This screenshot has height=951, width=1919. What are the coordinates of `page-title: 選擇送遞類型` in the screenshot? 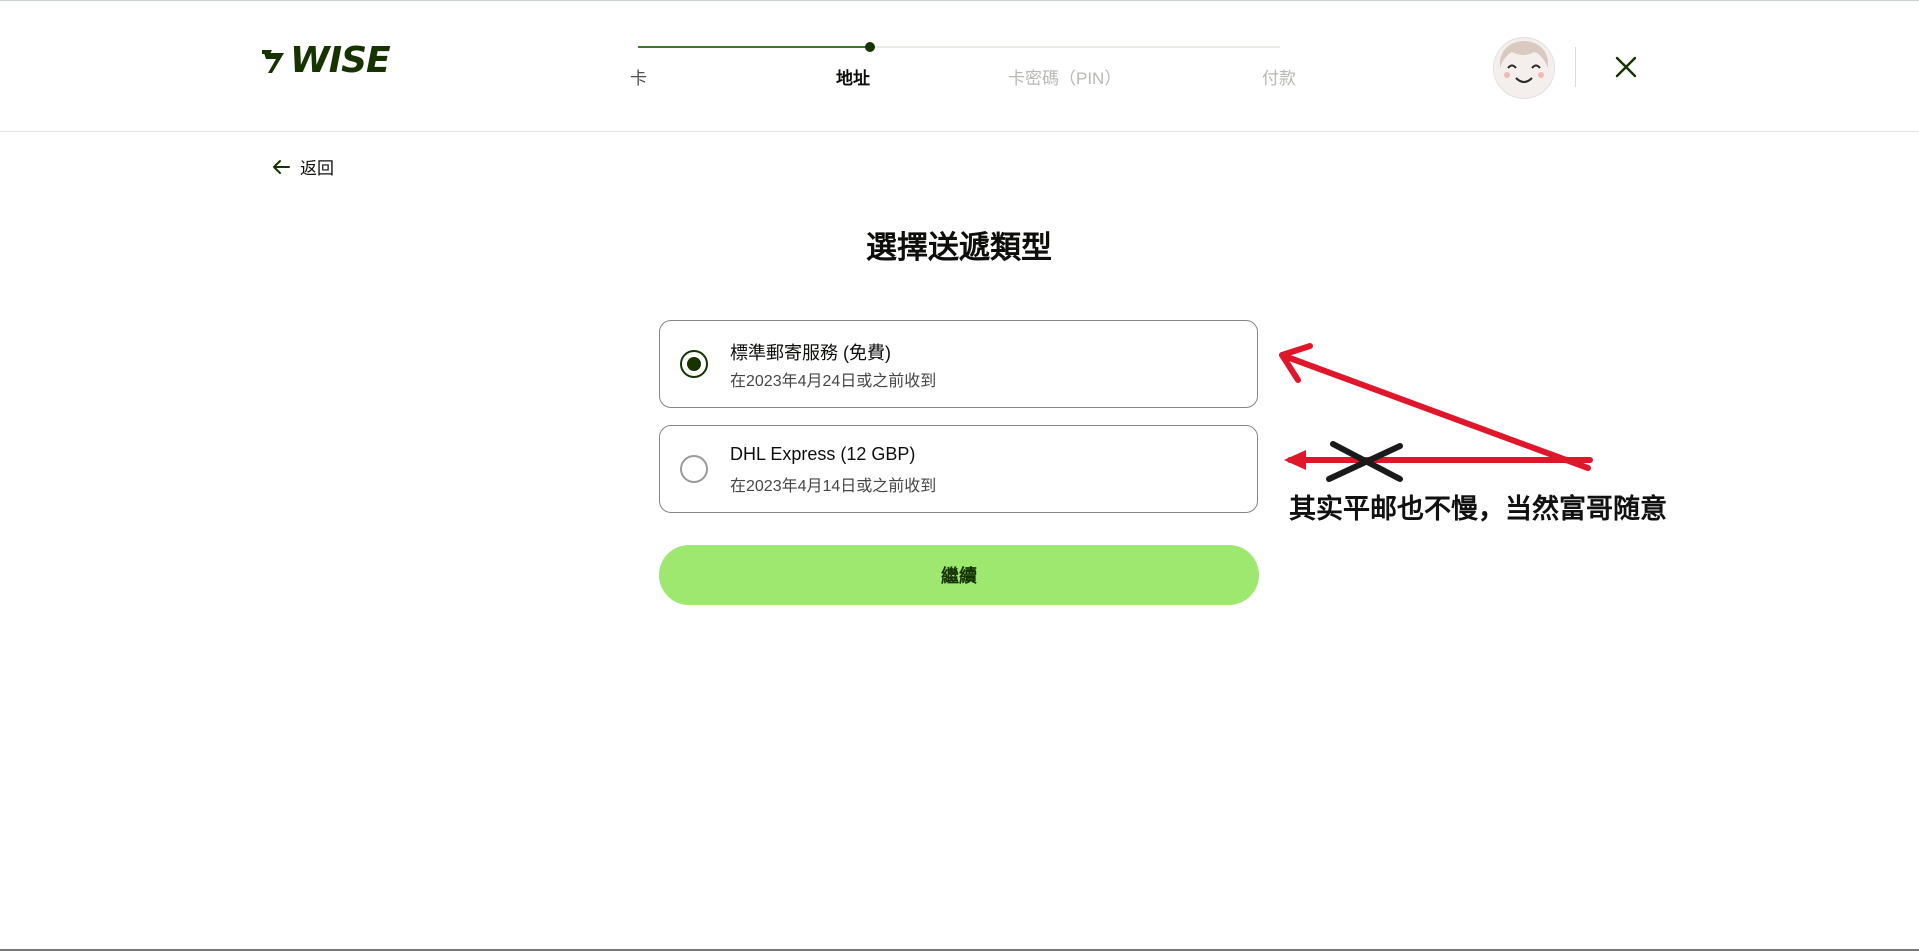 It's located at (959, 247).